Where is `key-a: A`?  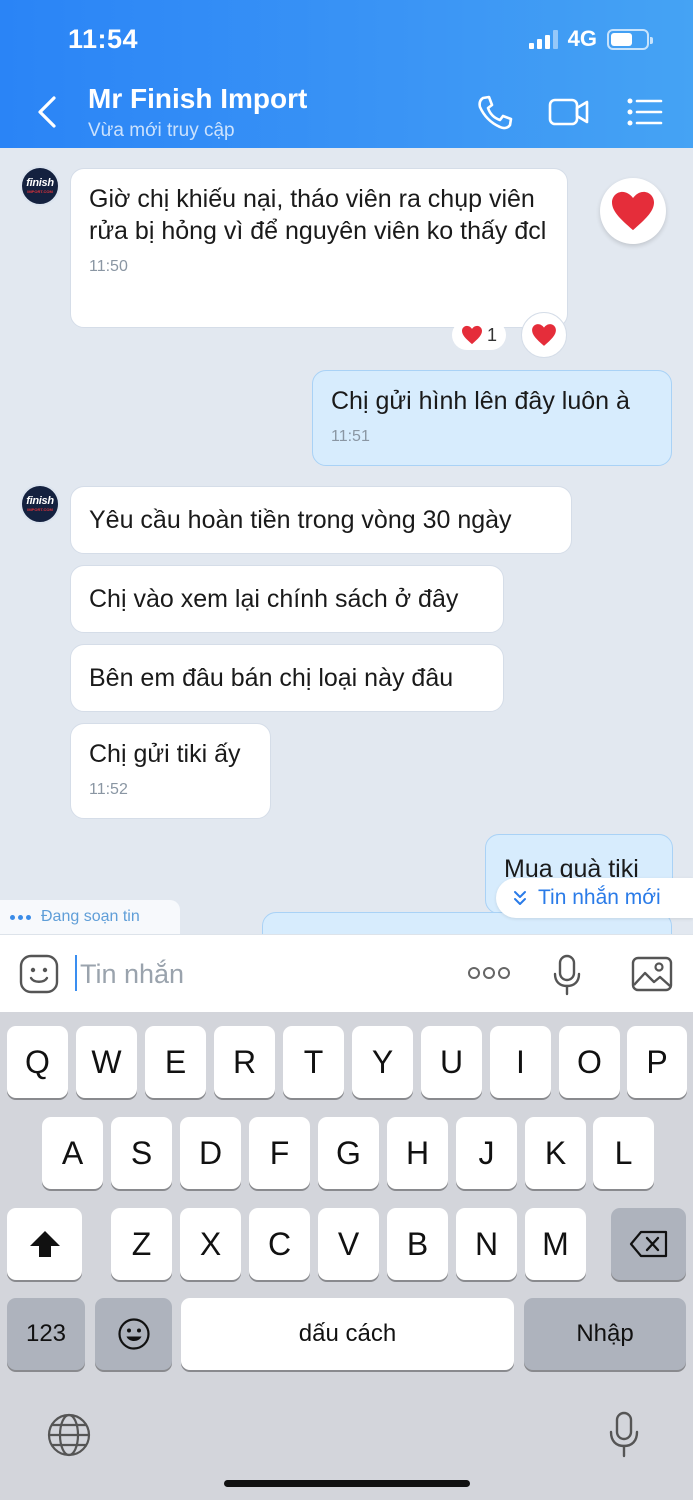 key-a: A is located at coordinates (72, 1153).